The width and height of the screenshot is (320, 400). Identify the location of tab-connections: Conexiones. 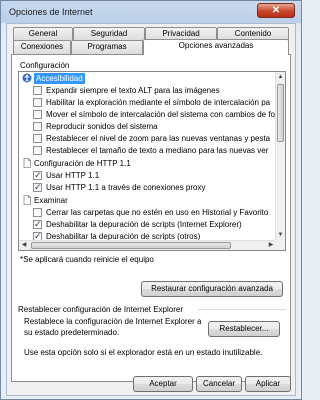
(42, 47).